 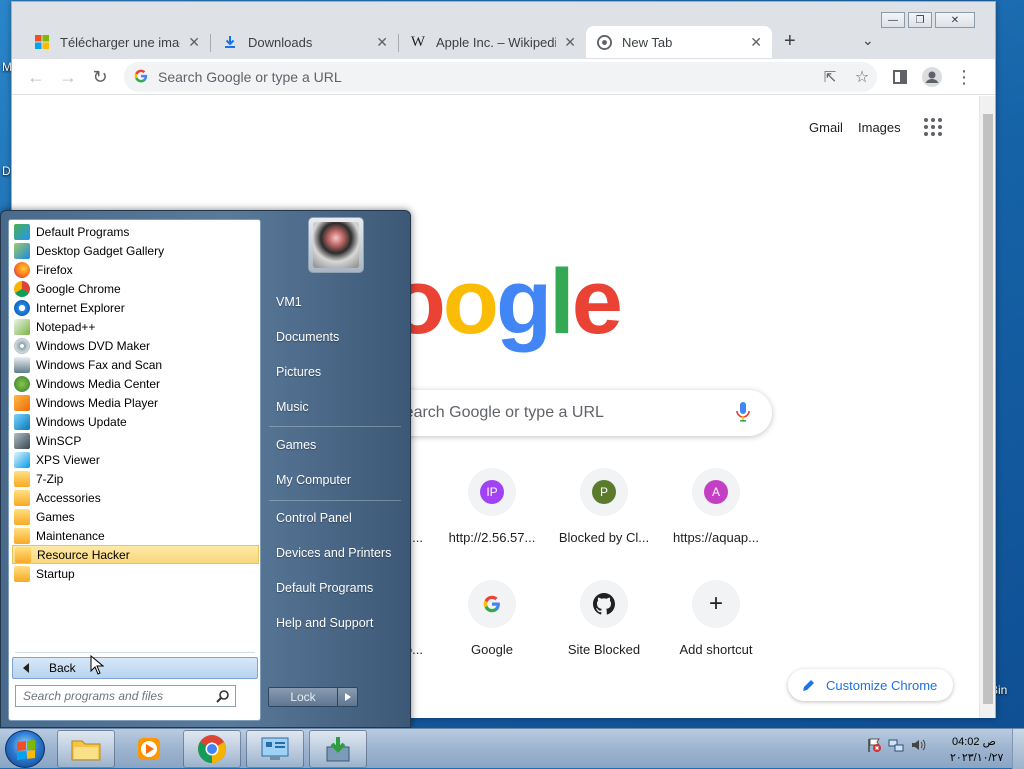 I want to click on back-arrow-icon: ←, so click(x=36, y=77).